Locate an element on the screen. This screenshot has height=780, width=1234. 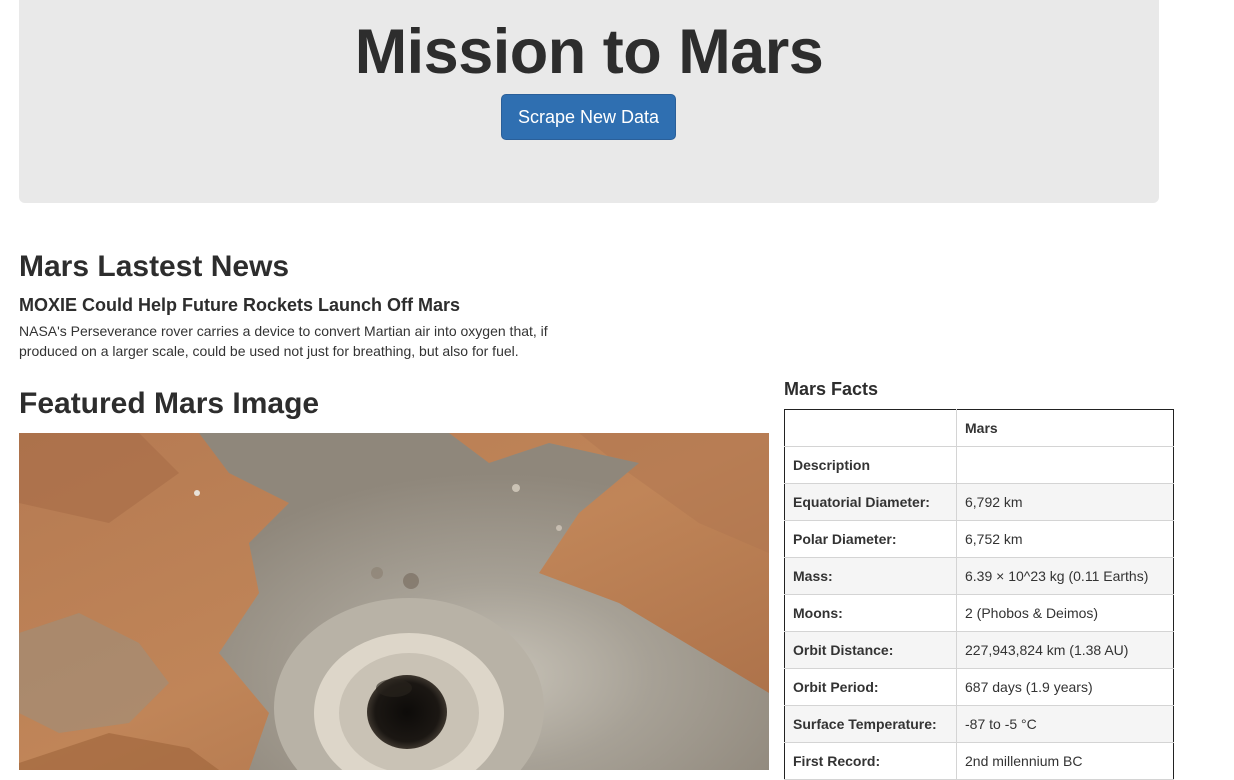
fact-value: 687 days (1.9 years) is located at coordinates (1065, 687).